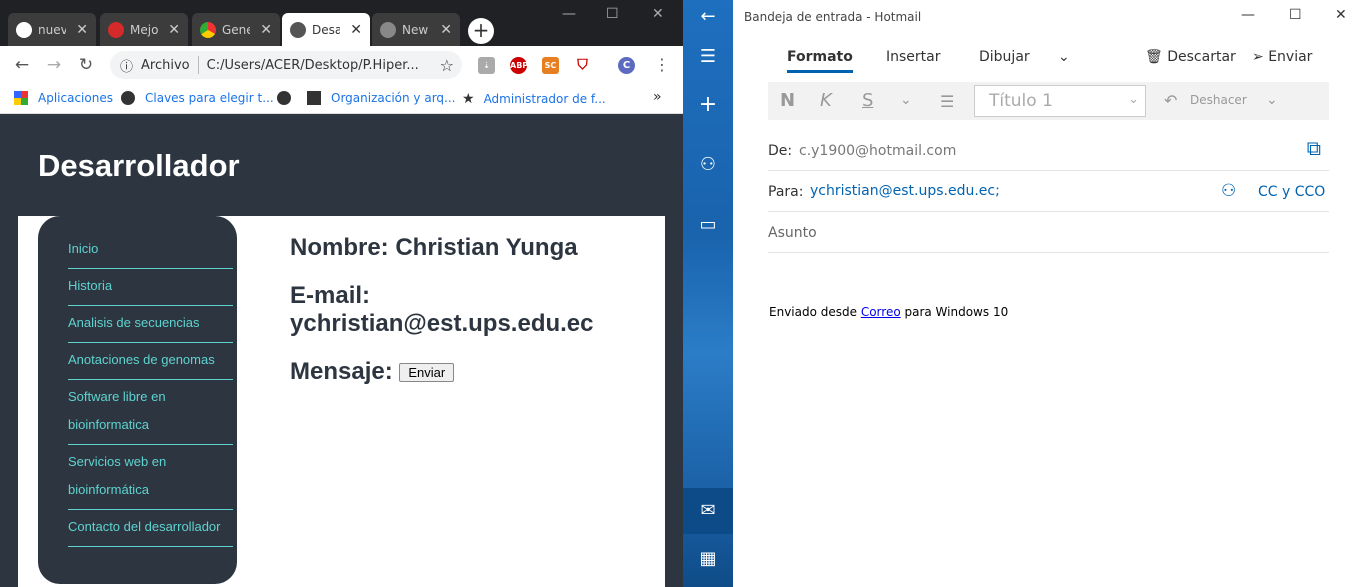  Describe the element at coordinates (24, 29) in the screenshot. I see `github-icon` at that location.